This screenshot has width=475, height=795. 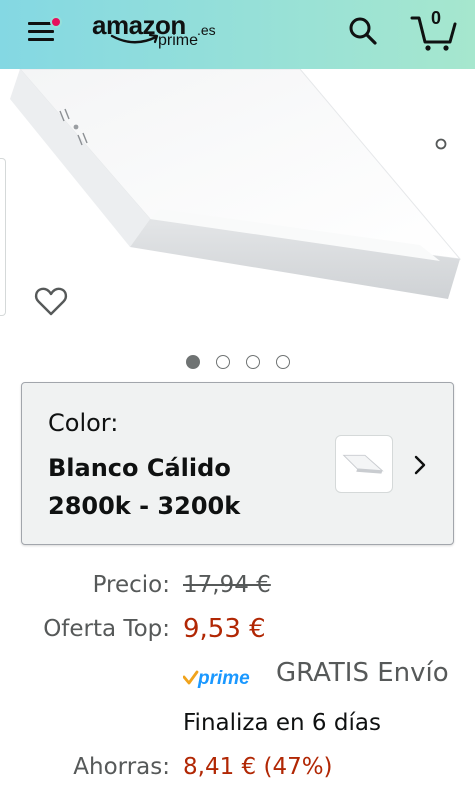 I want to click on side-tab, so click(x=3, y=237).